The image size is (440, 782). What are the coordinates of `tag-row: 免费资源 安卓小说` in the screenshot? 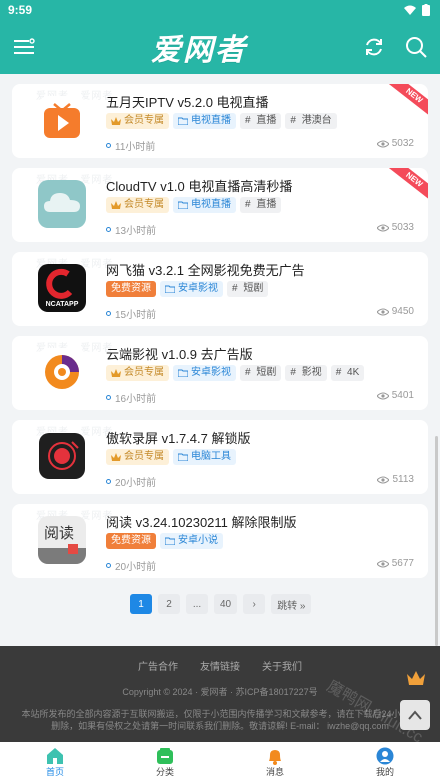 It's located at (164, 541).